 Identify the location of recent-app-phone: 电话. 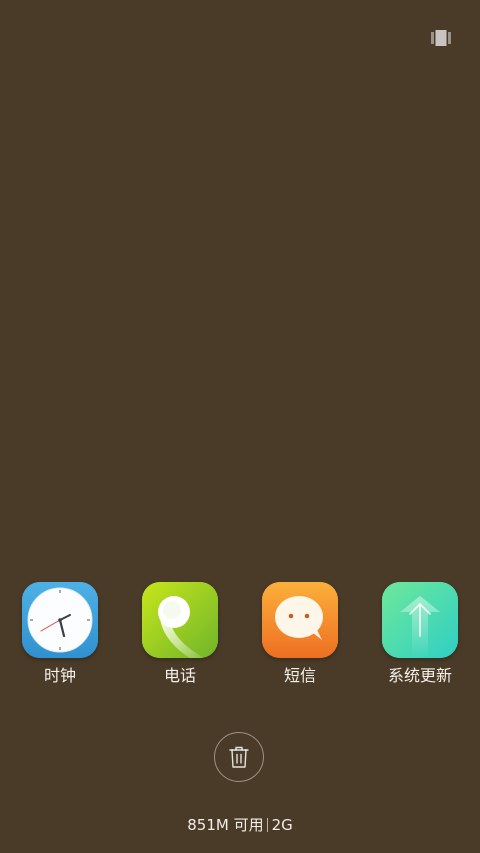
(180, 634).